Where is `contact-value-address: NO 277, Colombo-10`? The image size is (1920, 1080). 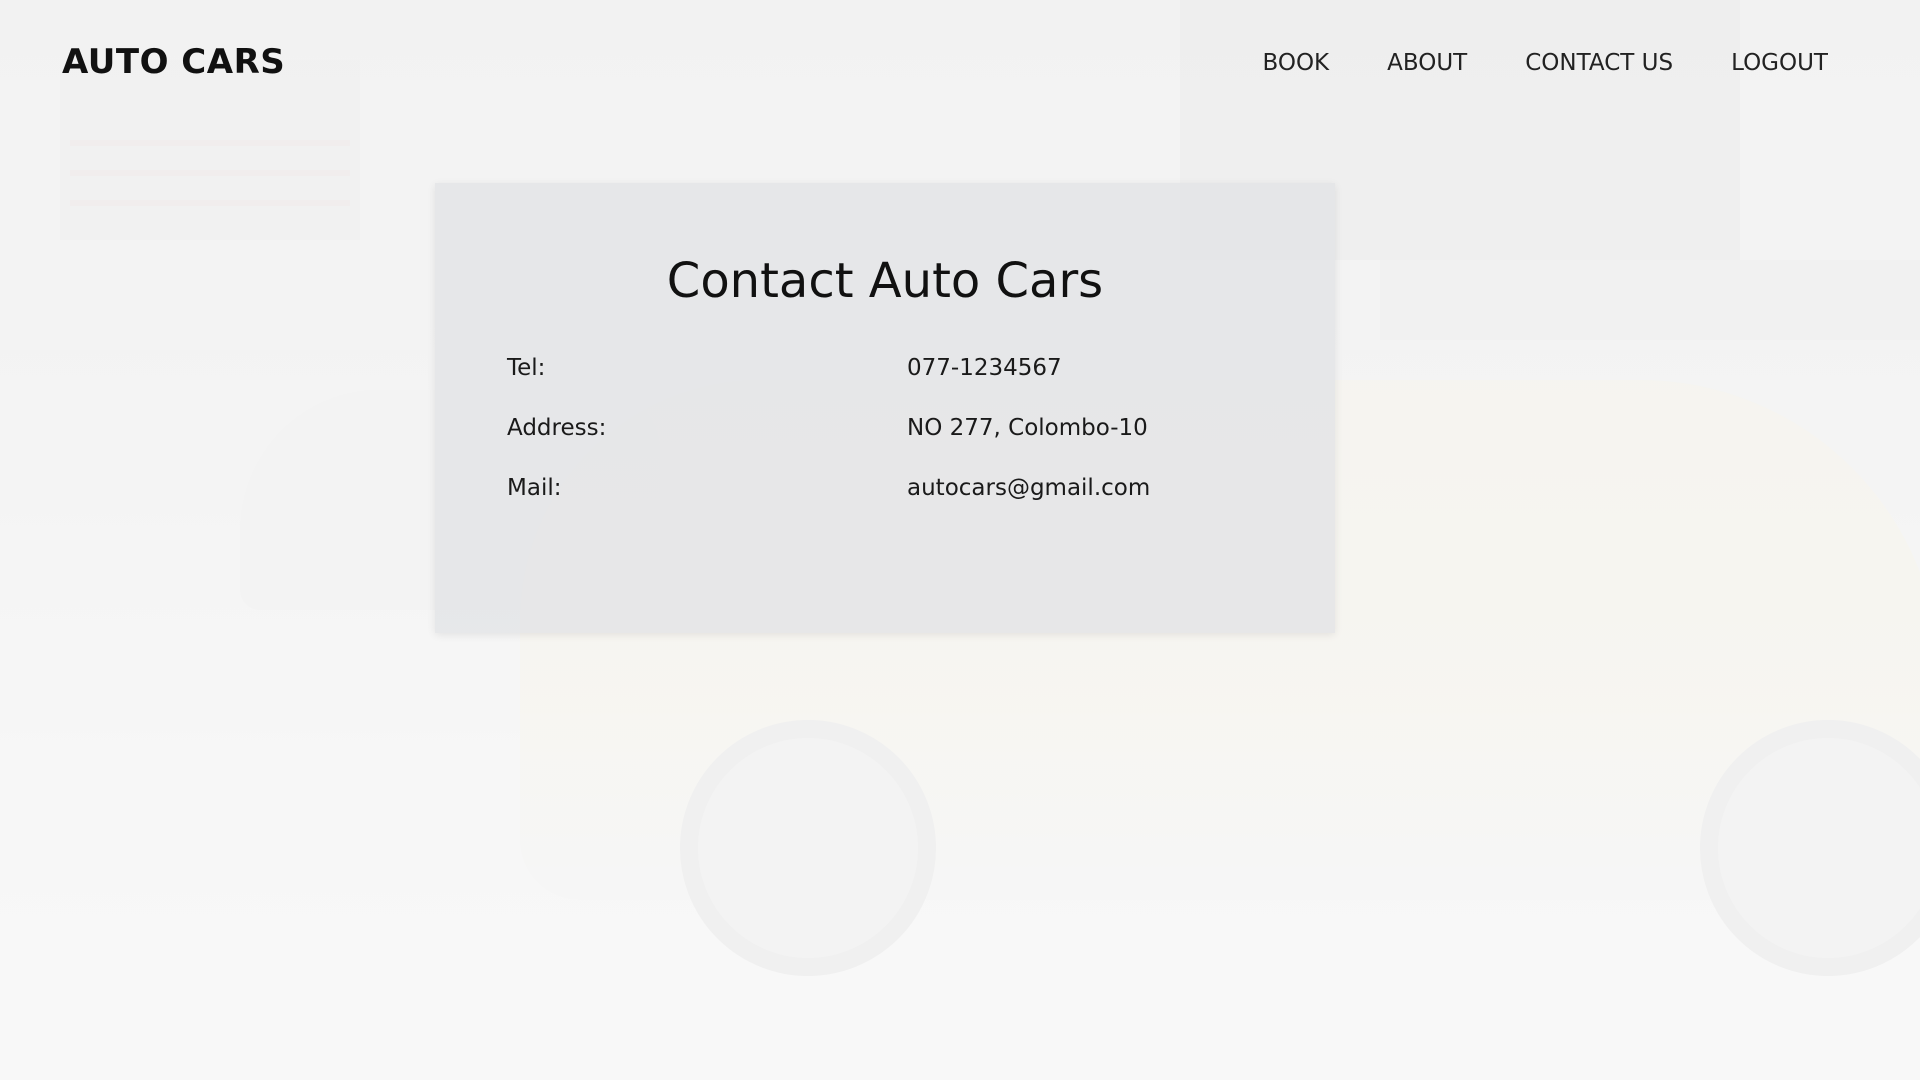
contact-value-address: NO 277, Colombo-10 is located at coordinates (1027, 428).